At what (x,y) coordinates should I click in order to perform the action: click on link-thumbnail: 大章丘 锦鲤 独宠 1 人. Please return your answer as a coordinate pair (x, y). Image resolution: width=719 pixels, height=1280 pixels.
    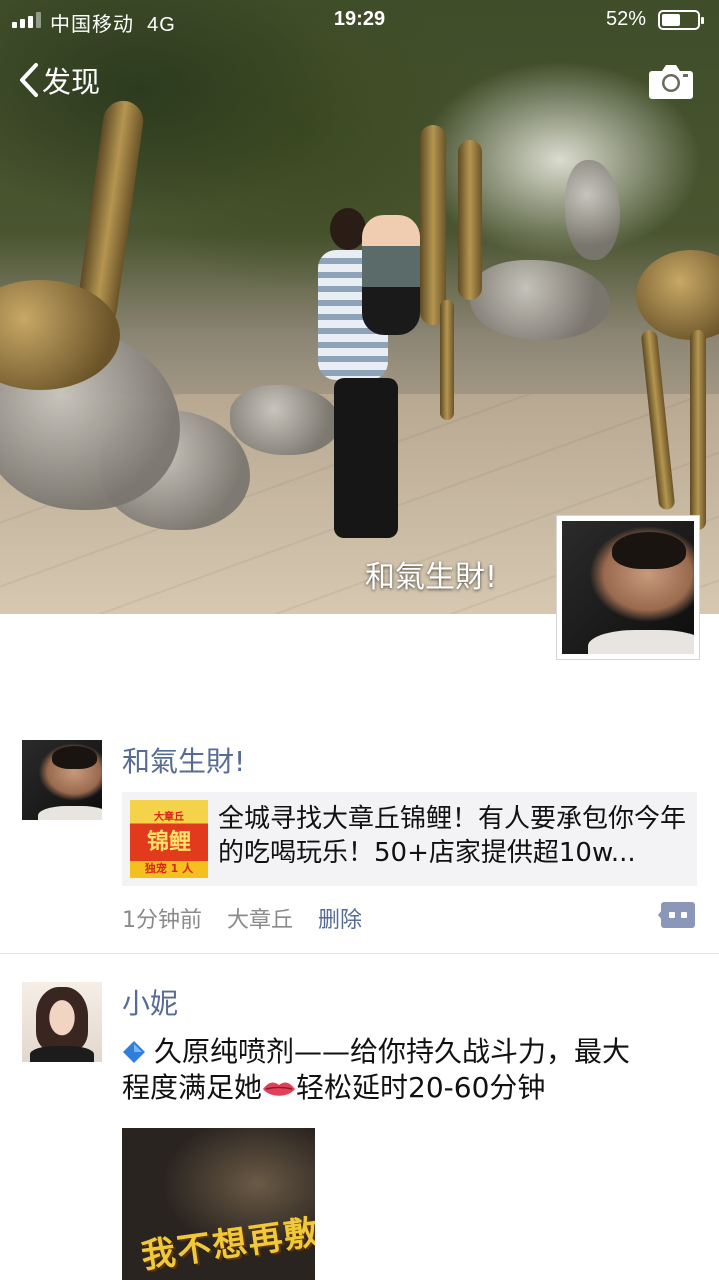
    Looking at the image, I should click on (169, 839).